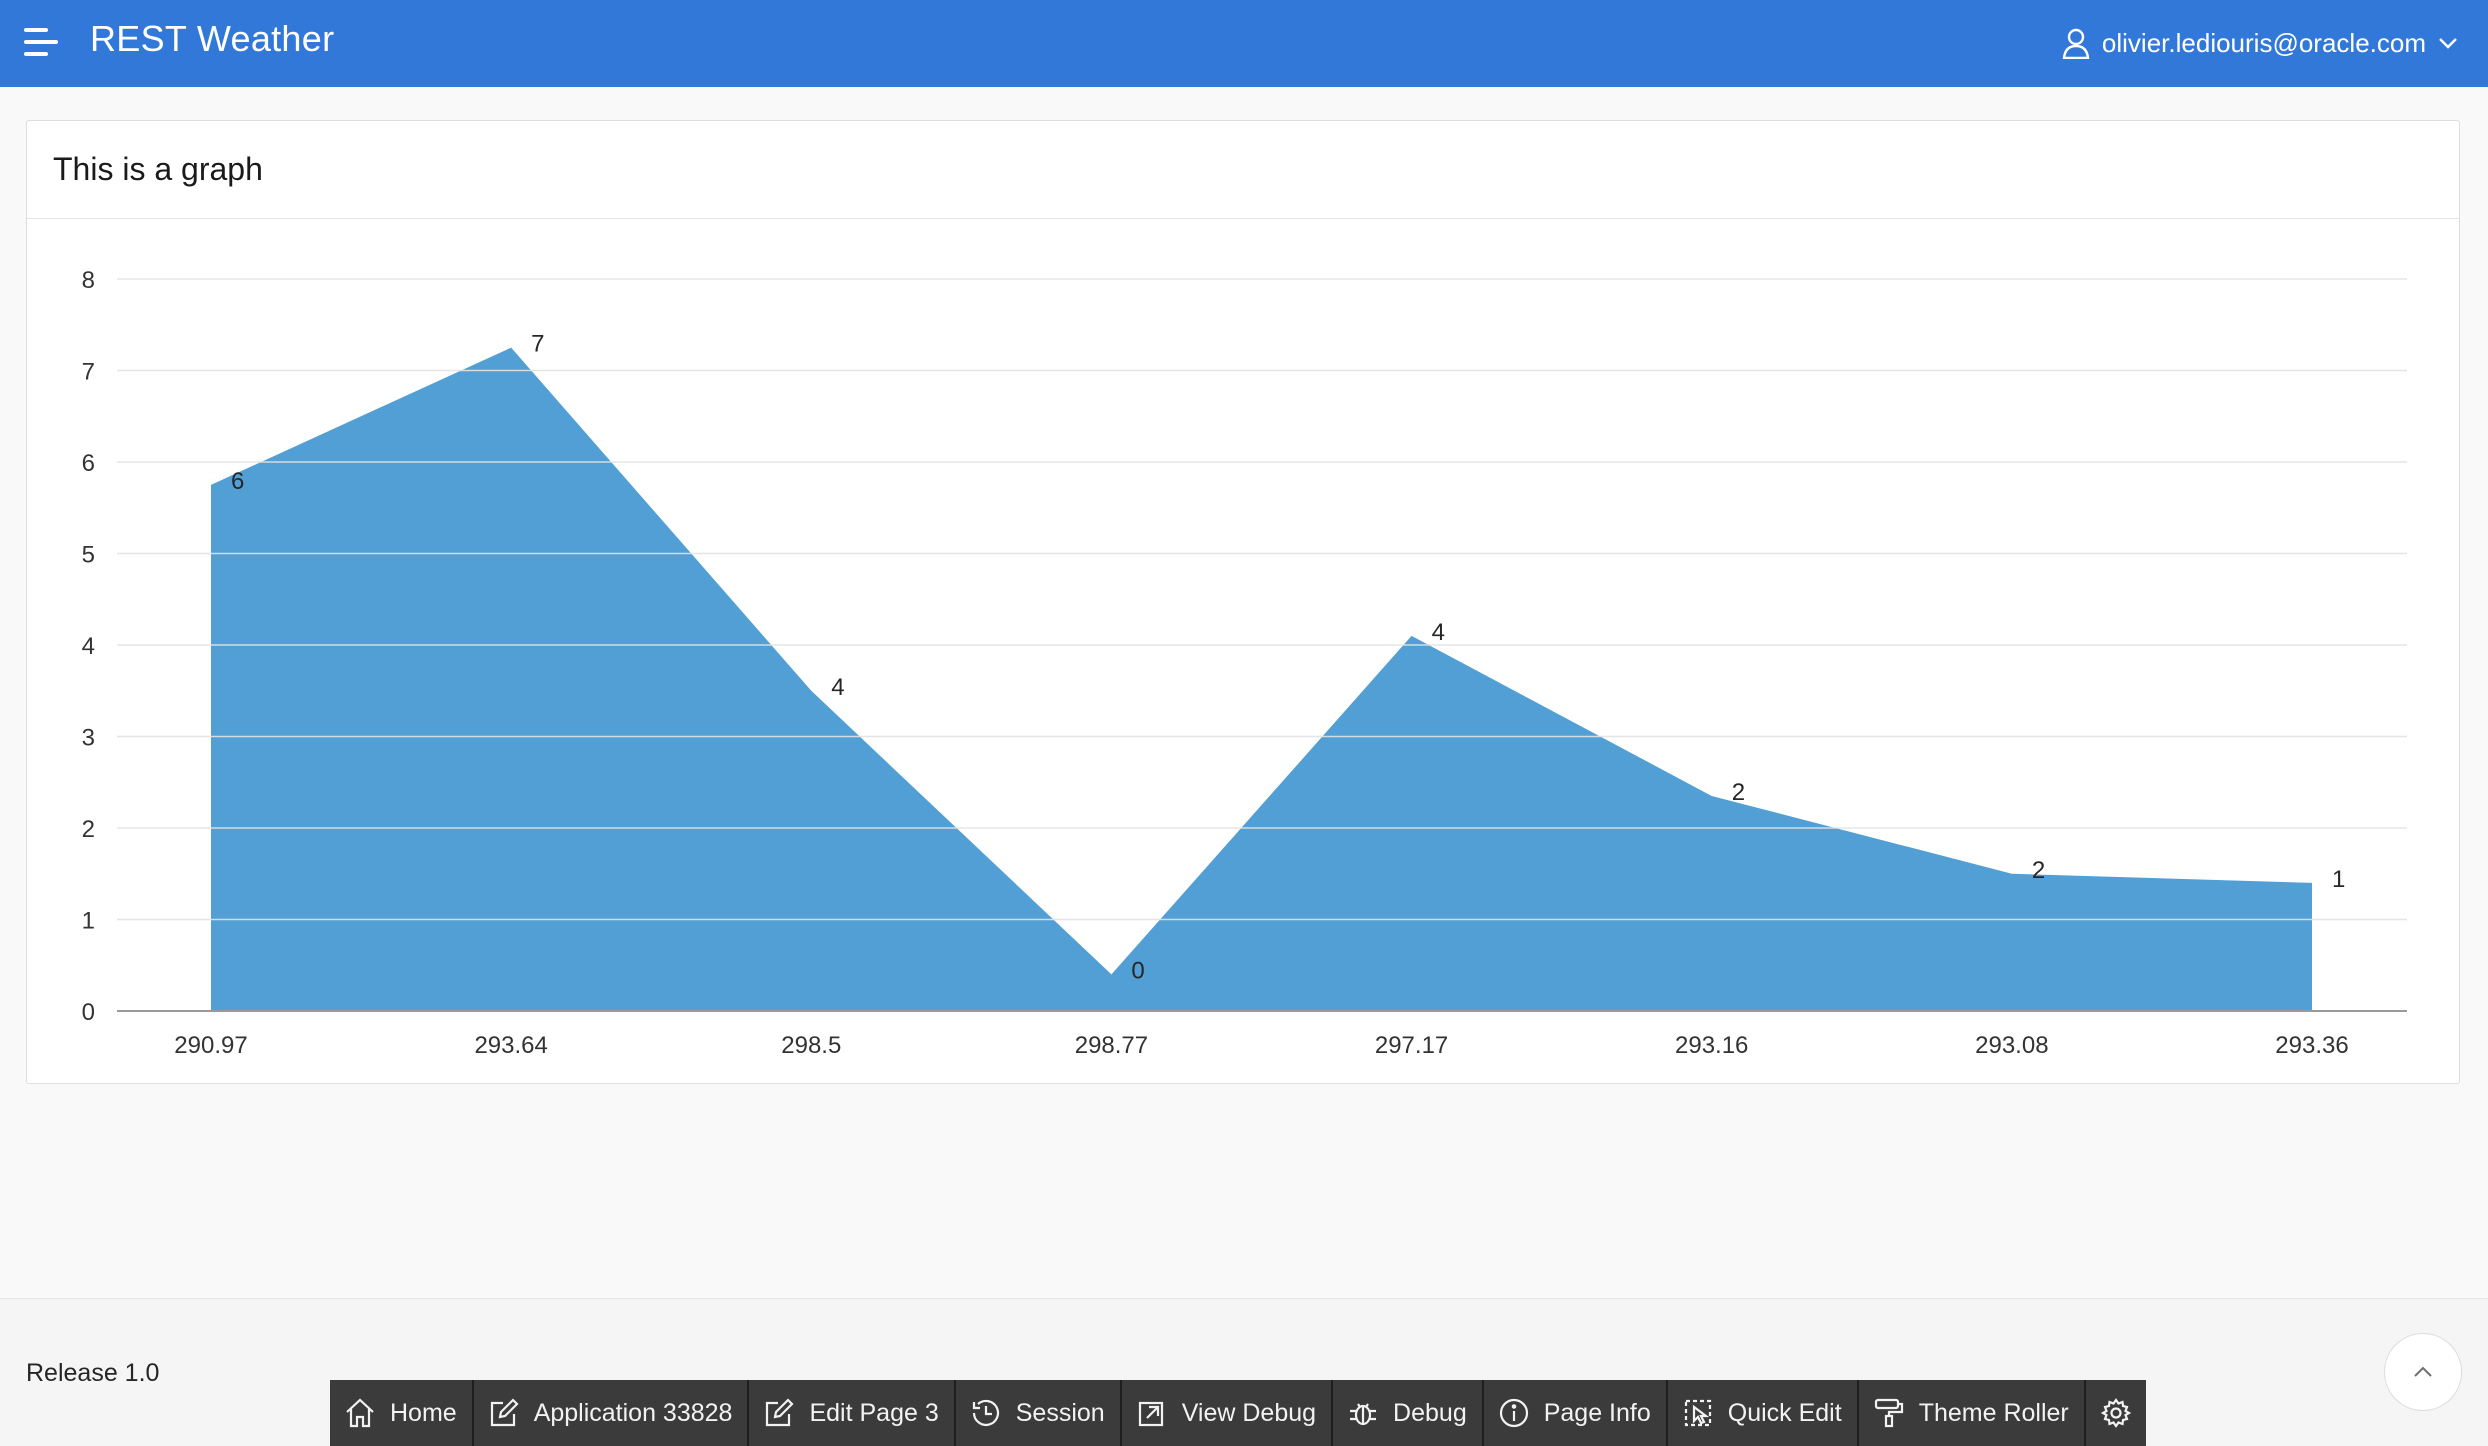 This screenshot has width=2488, height=1446. I want to click on gear-icon, so click(2115, 1413).